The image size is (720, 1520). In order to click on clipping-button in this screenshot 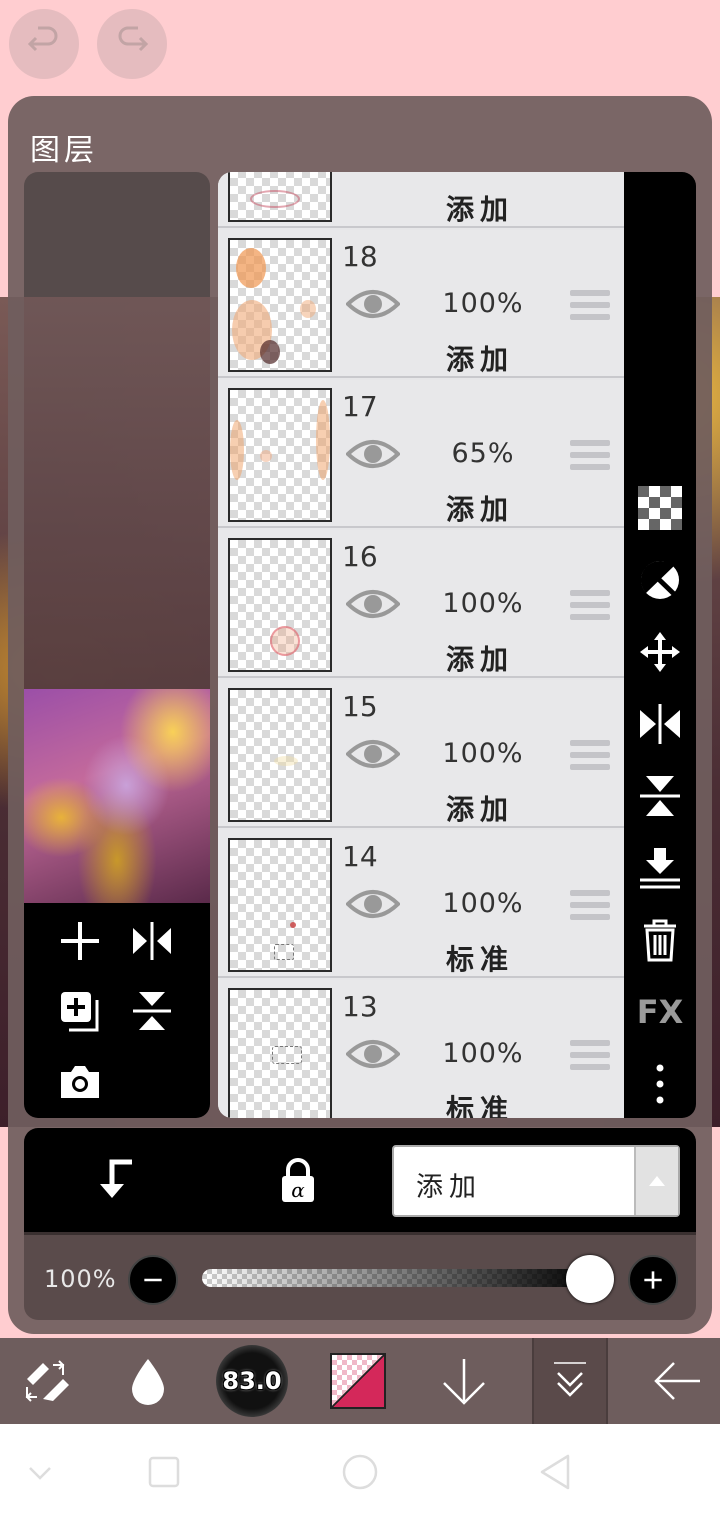, I will do `click(660, 580)`.